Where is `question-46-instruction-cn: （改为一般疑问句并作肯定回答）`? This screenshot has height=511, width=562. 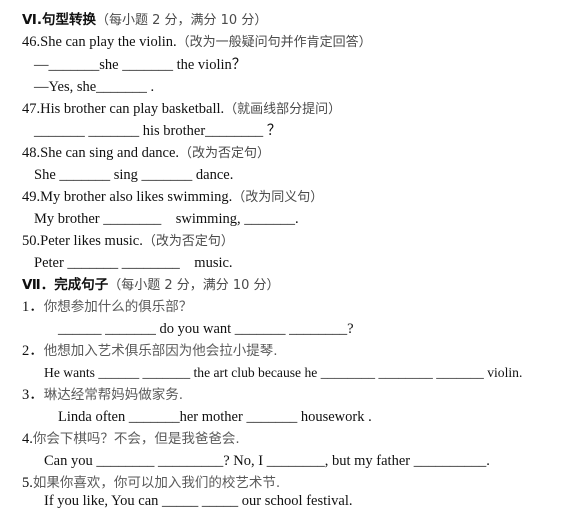
question-46-instruction-cn: （改为一般疑问句并作肯定回答） is located at coordinates (274, 42).